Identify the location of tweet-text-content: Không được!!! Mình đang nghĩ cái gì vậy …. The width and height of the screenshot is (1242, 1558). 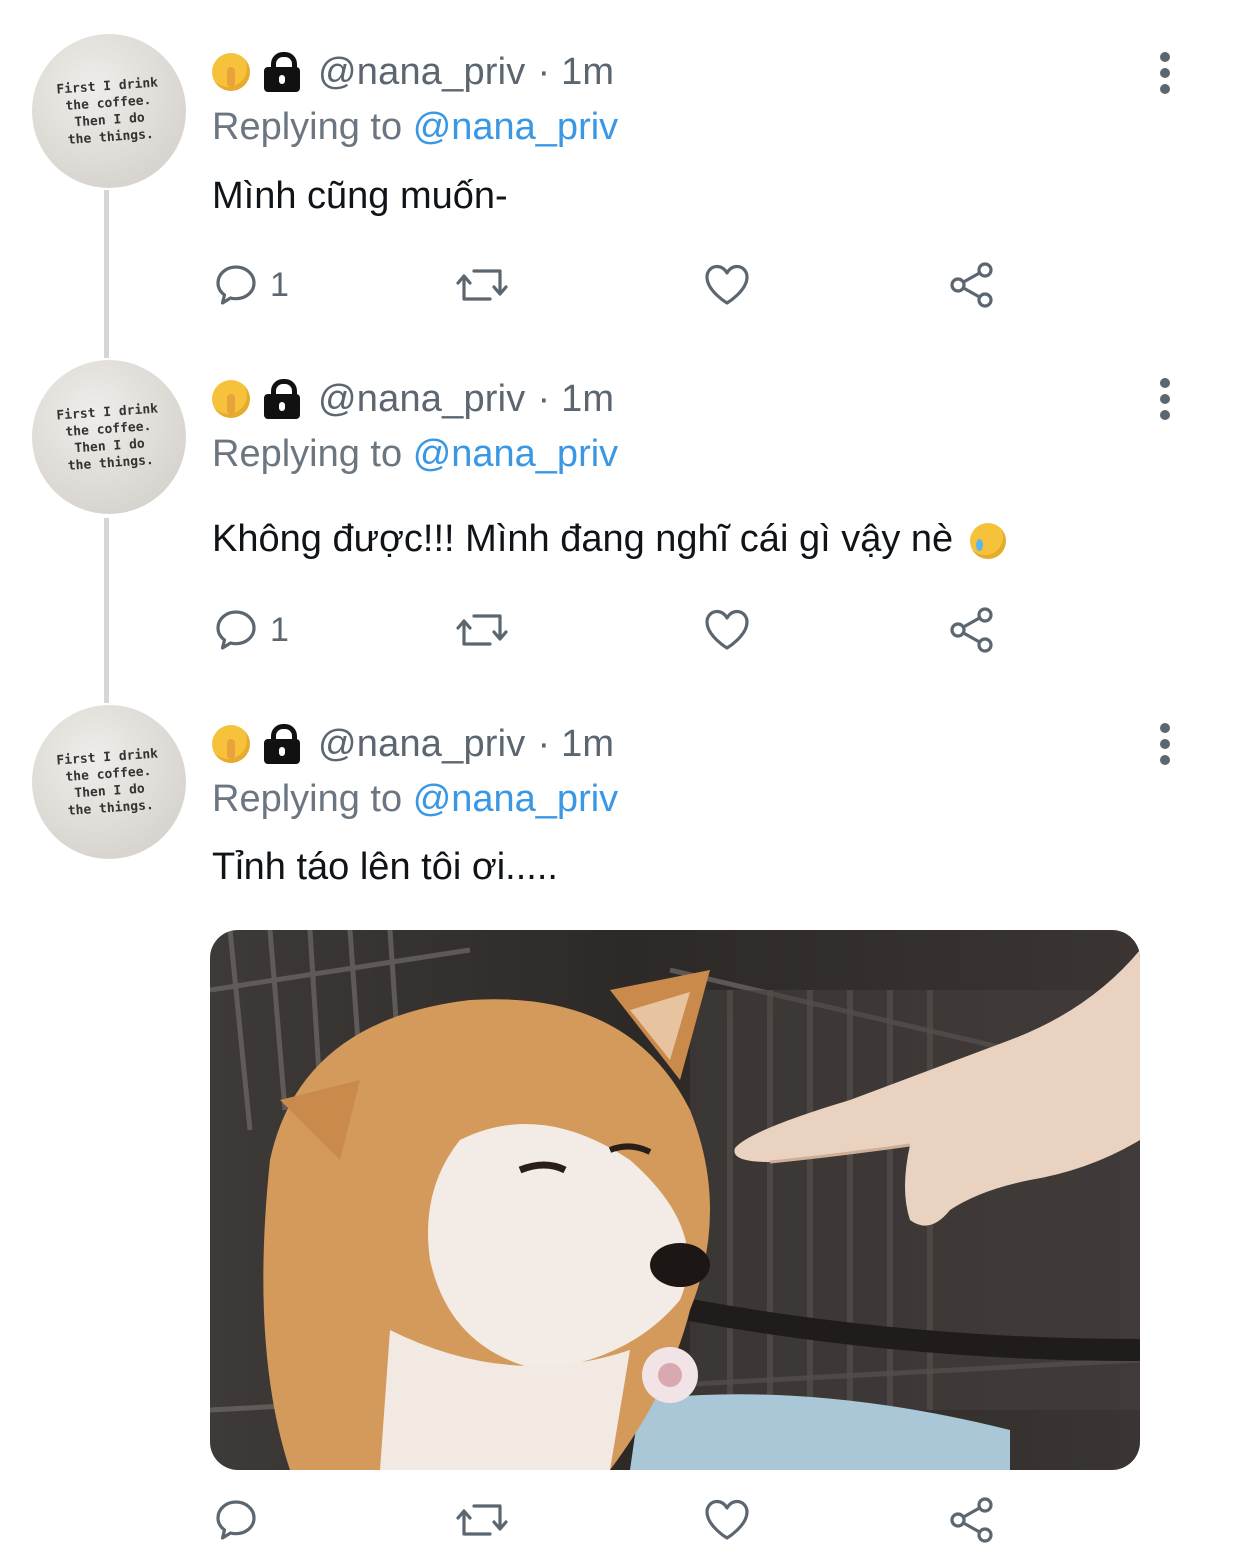
(583, 539).